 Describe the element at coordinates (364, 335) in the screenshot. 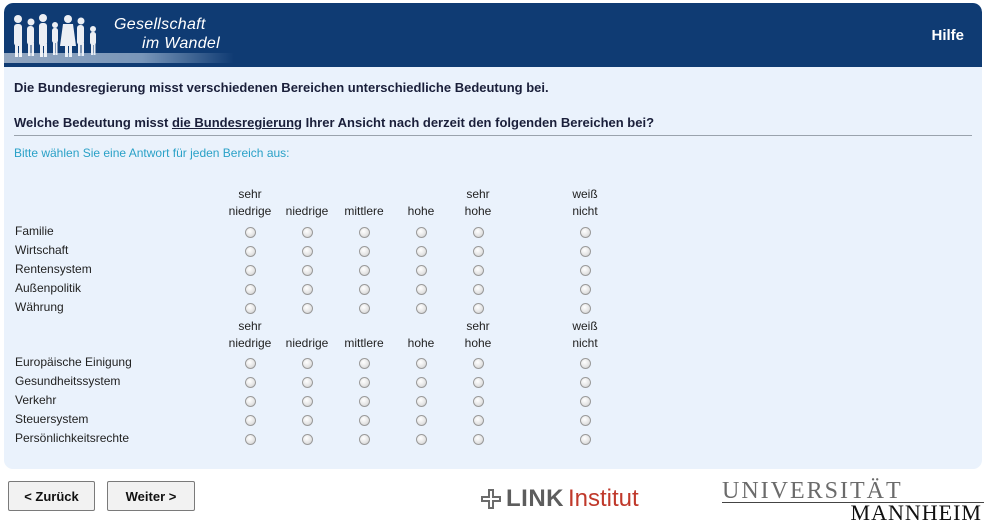

I see `column-header-3: mittlere` at that location.